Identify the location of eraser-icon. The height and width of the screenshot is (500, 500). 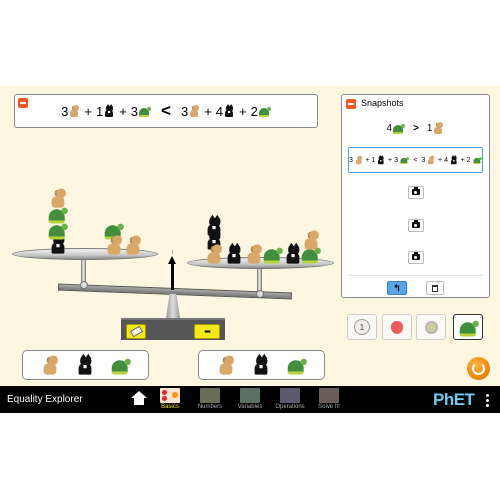
(136, 331).